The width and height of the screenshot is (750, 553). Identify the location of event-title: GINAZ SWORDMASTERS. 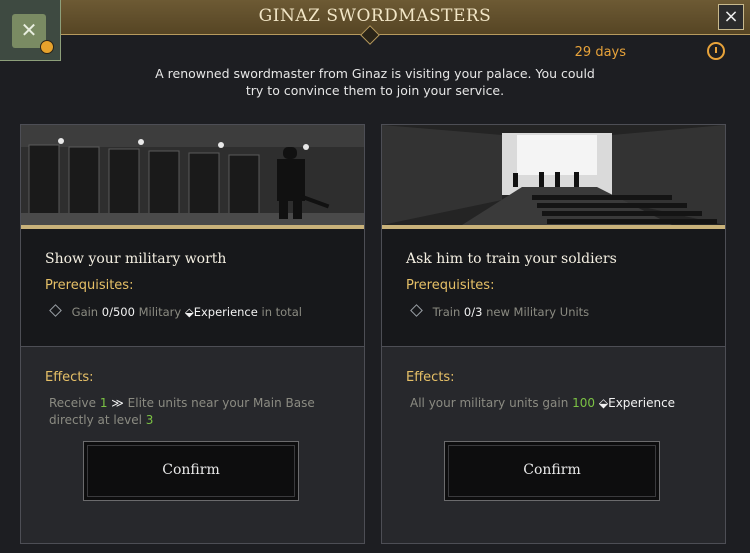
(375, 16).